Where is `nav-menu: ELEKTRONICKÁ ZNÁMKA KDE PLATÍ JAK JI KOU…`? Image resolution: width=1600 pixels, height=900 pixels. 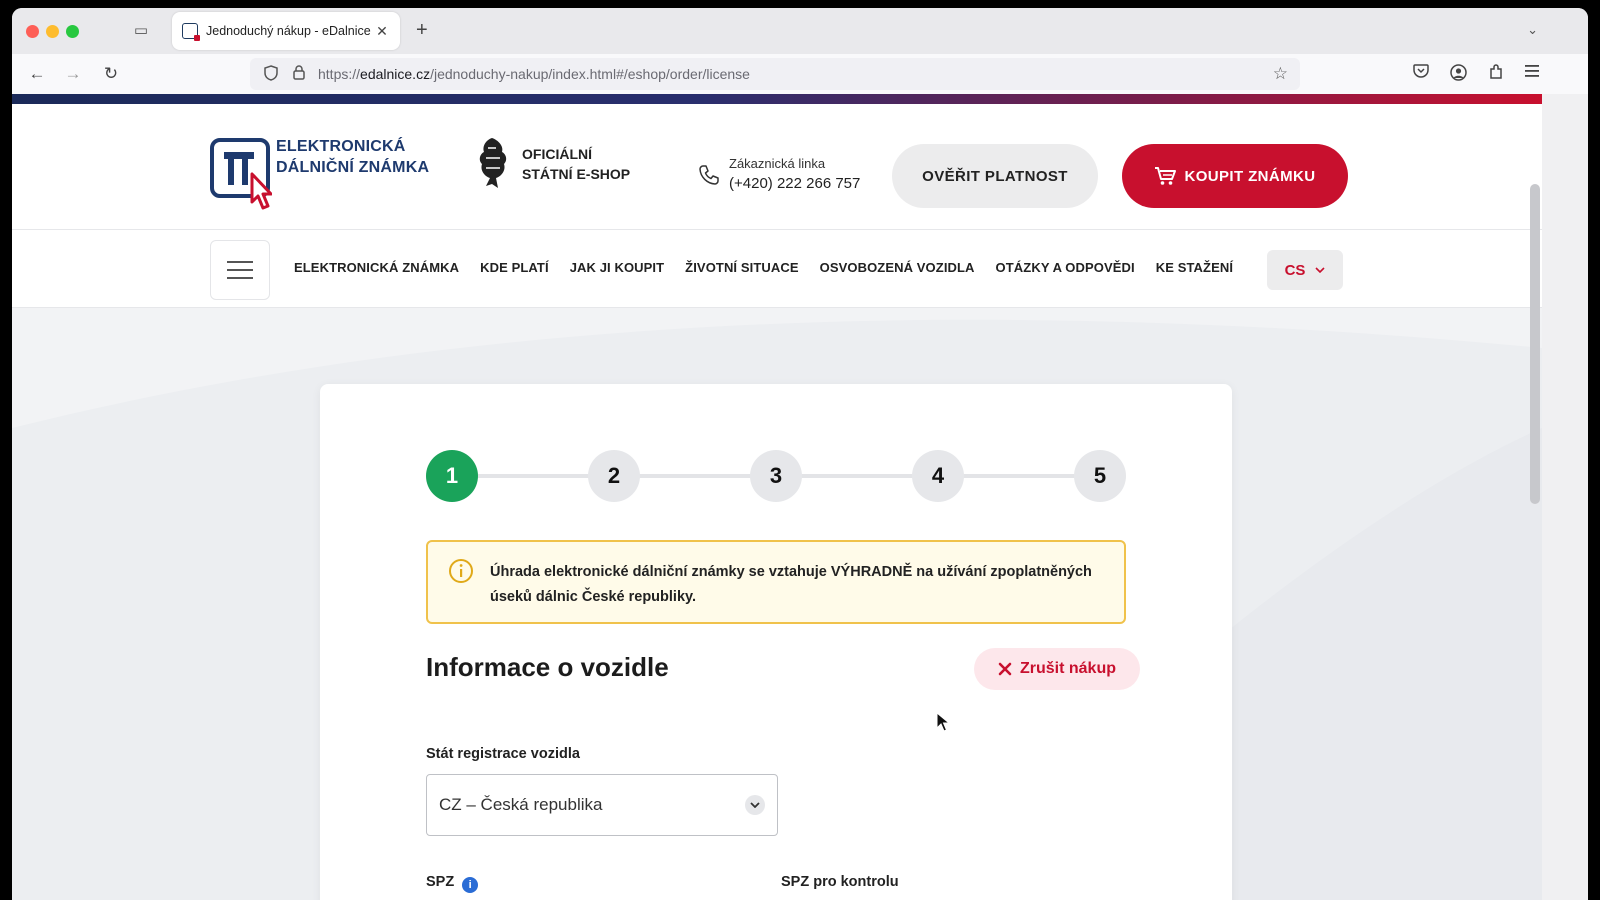 nav-menu: ELEKTRONICKÁ ZNÁMKA KDE PLATÍ JAK JI KOU… is located at coordinates (763, 267).